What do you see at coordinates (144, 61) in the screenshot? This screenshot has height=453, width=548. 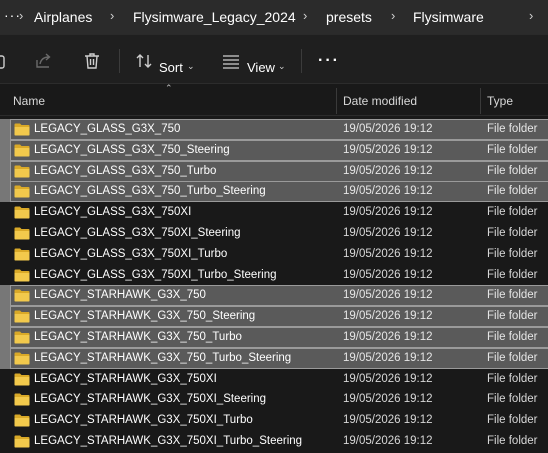 I see `sort-icon` at bounding box center [144, 61].